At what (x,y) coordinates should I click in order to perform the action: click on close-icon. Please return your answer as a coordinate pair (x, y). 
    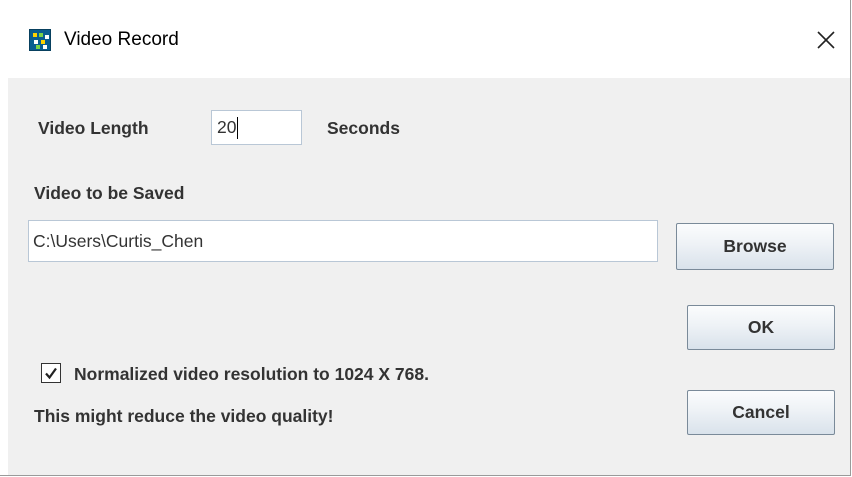
    Looking at the image, I should click on (826, 40).